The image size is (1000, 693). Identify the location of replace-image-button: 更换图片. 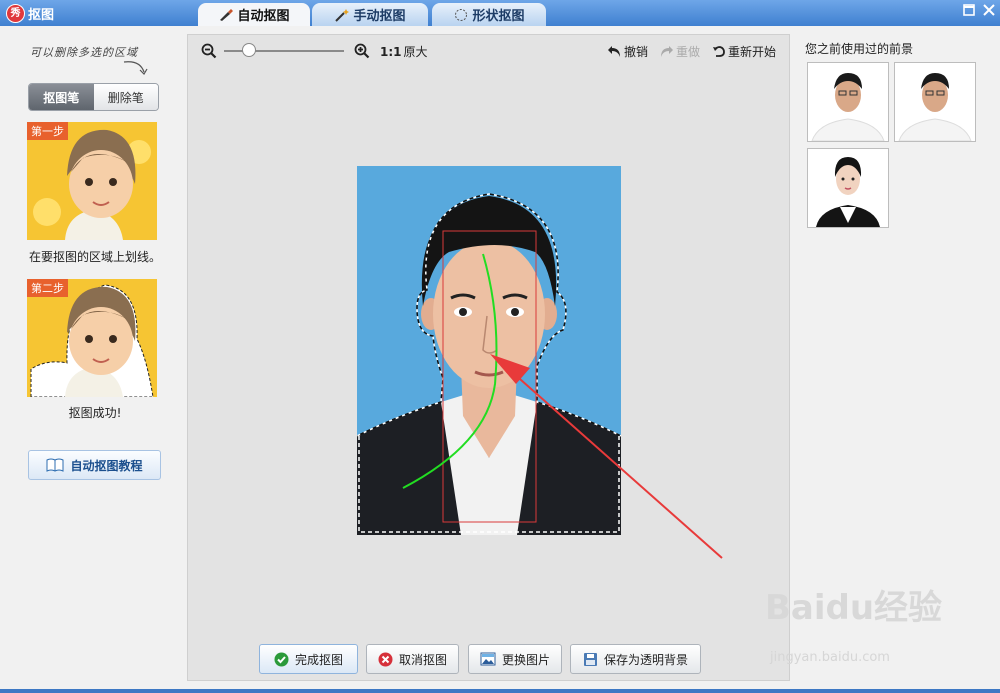
(515, 659).